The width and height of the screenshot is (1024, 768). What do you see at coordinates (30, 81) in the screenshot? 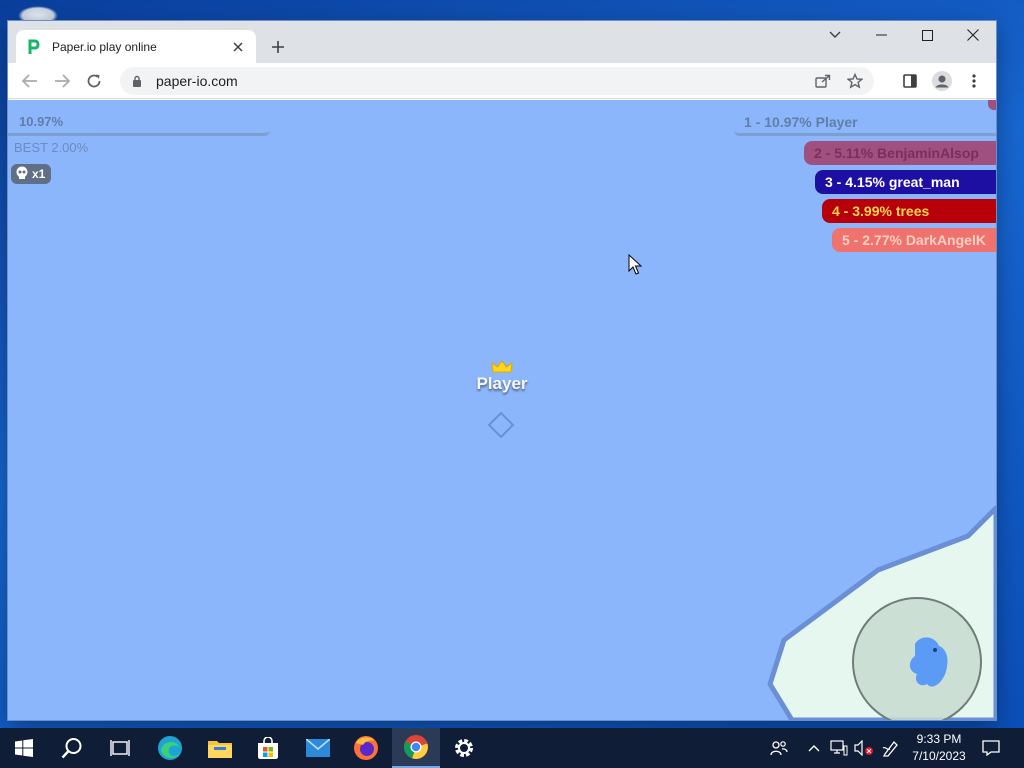
I see `back-button` at bounding box center [30, 81].